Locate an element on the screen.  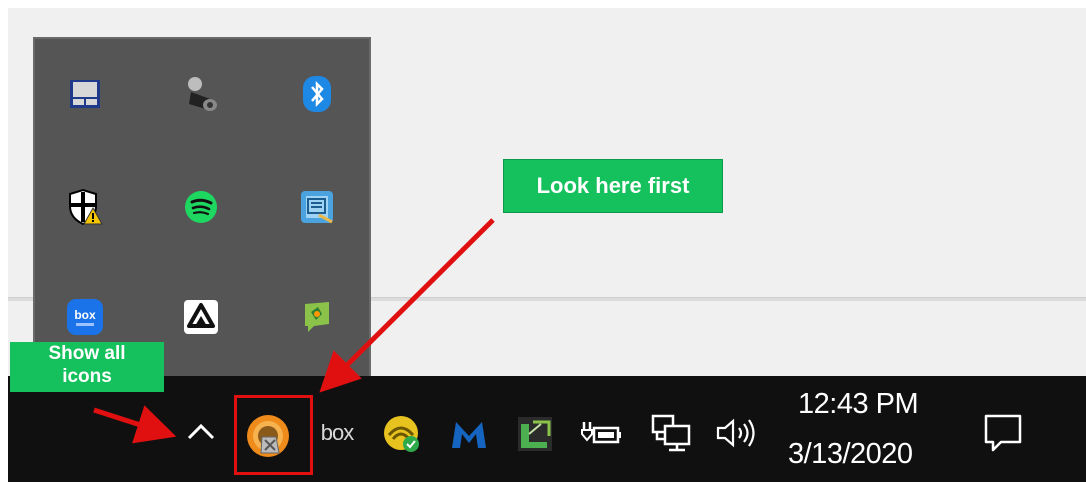
chevron-up-icon is located at coordinates (201, 431).